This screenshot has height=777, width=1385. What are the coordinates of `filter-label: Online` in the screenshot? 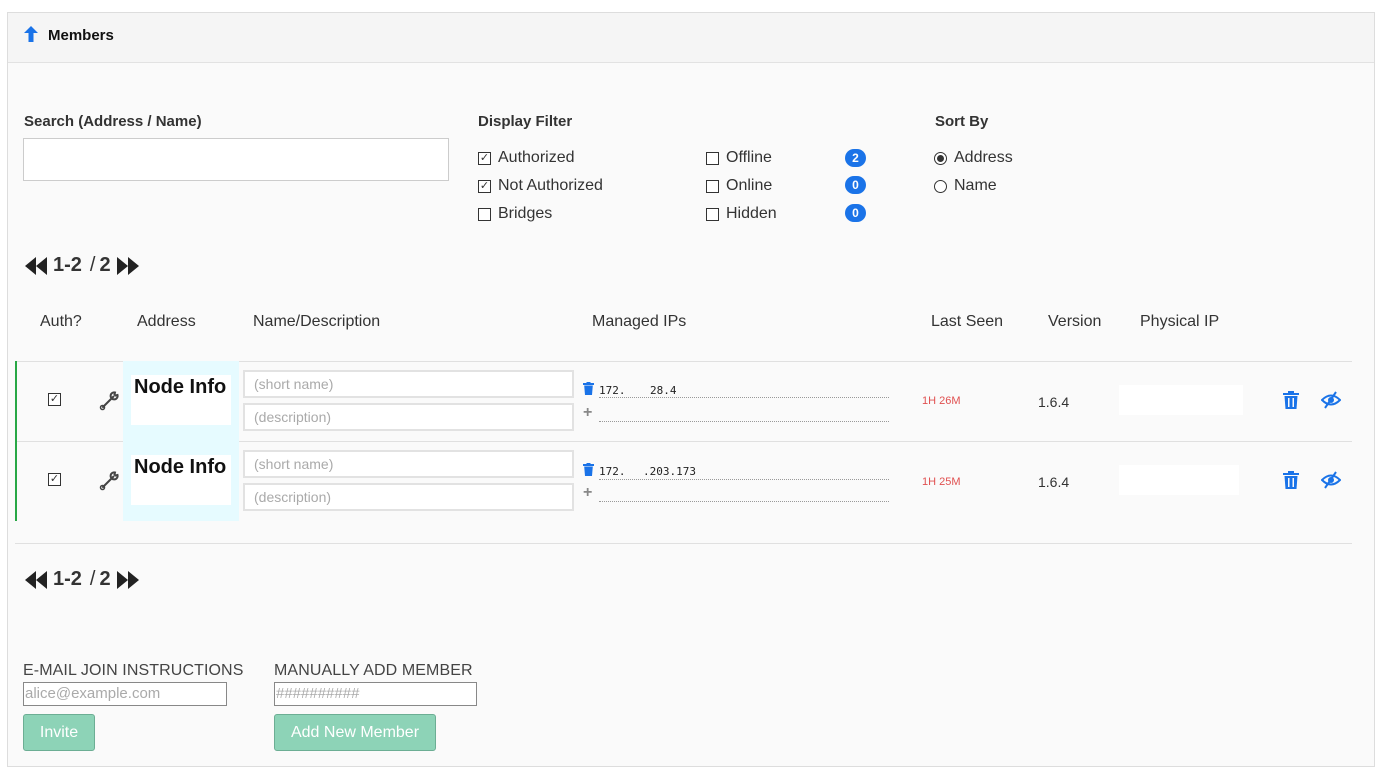 It's located at (749, 185).